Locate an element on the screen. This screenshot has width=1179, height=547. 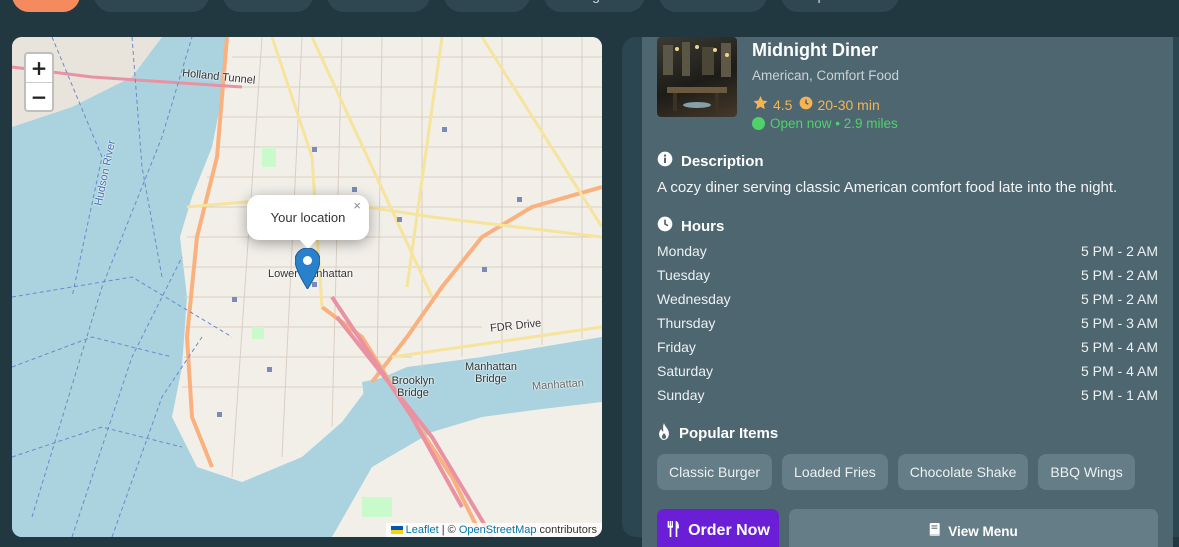
restaurant-thumbnail is located at coordinates (697, 77).